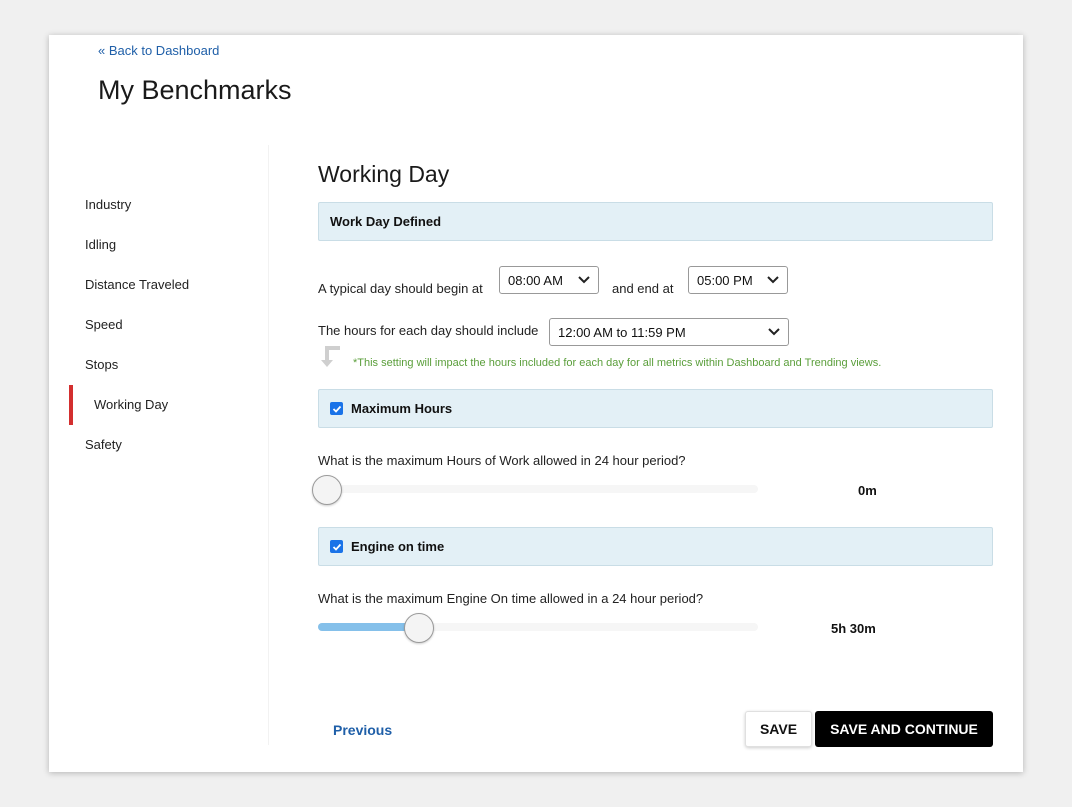 This screenshot has width=1072, height=807. I want to click on save-and-continue-button: SAVE AND CONTINUE, so click(904, 729).